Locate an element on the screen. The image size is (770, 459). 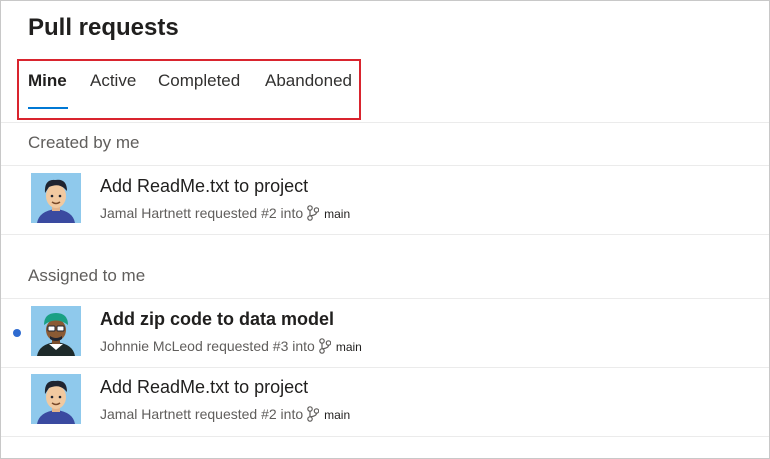
tab-abandoned: Abandoned is located at coordinates (308, 81).